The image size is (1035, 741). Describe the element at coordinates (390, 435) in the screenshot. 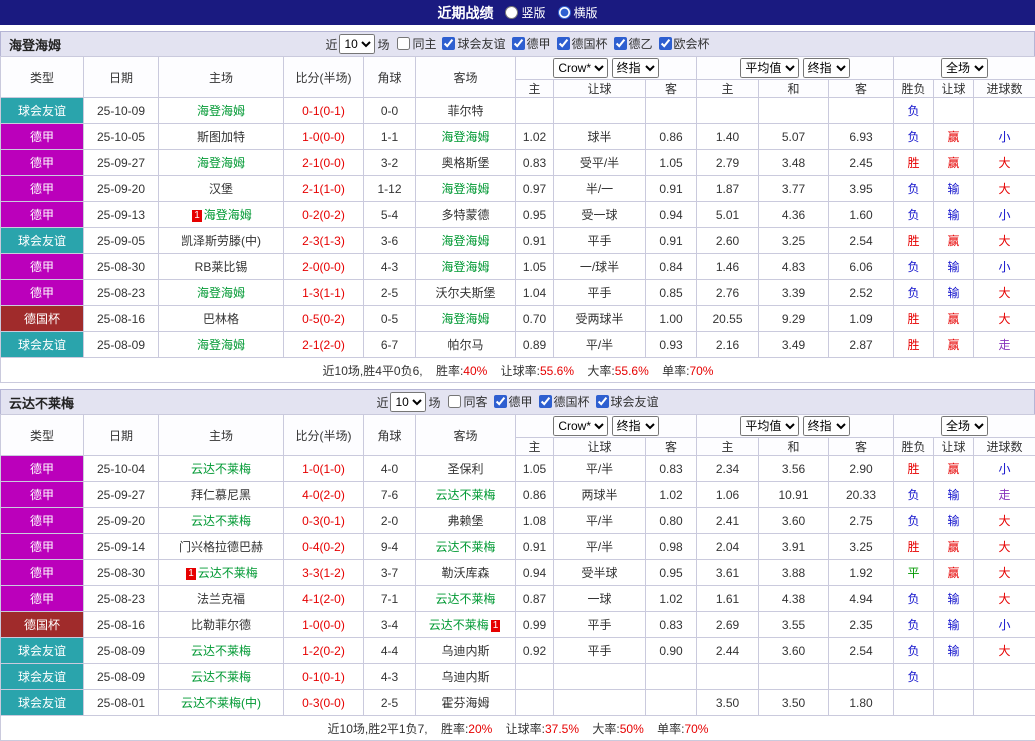

I see `col-header-corner: 角球` at that location.